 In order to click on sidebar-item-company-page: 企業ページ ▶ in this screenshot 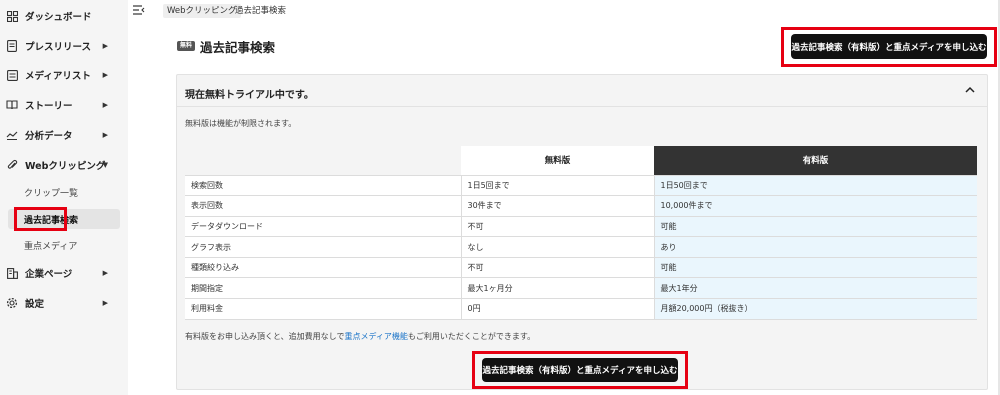, I will do `click(63, 273)`.